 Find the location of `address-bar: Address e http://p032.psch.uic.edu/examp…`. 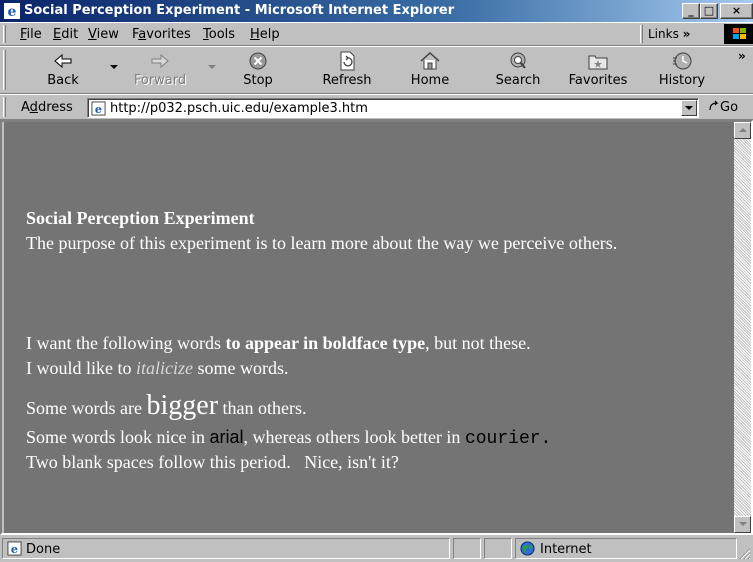

address-bar: Address e http://p032.psch.uic.edu/examp… is located at coordinates (376, 107).